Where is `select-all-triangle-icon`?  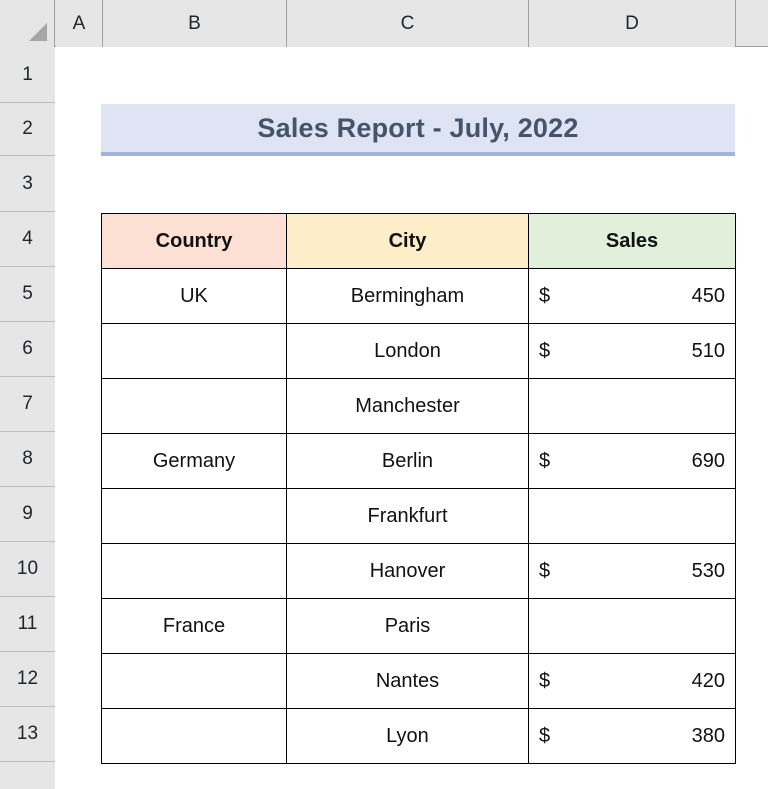
select-all-triangle-icon is located at coordinates (38, 32).